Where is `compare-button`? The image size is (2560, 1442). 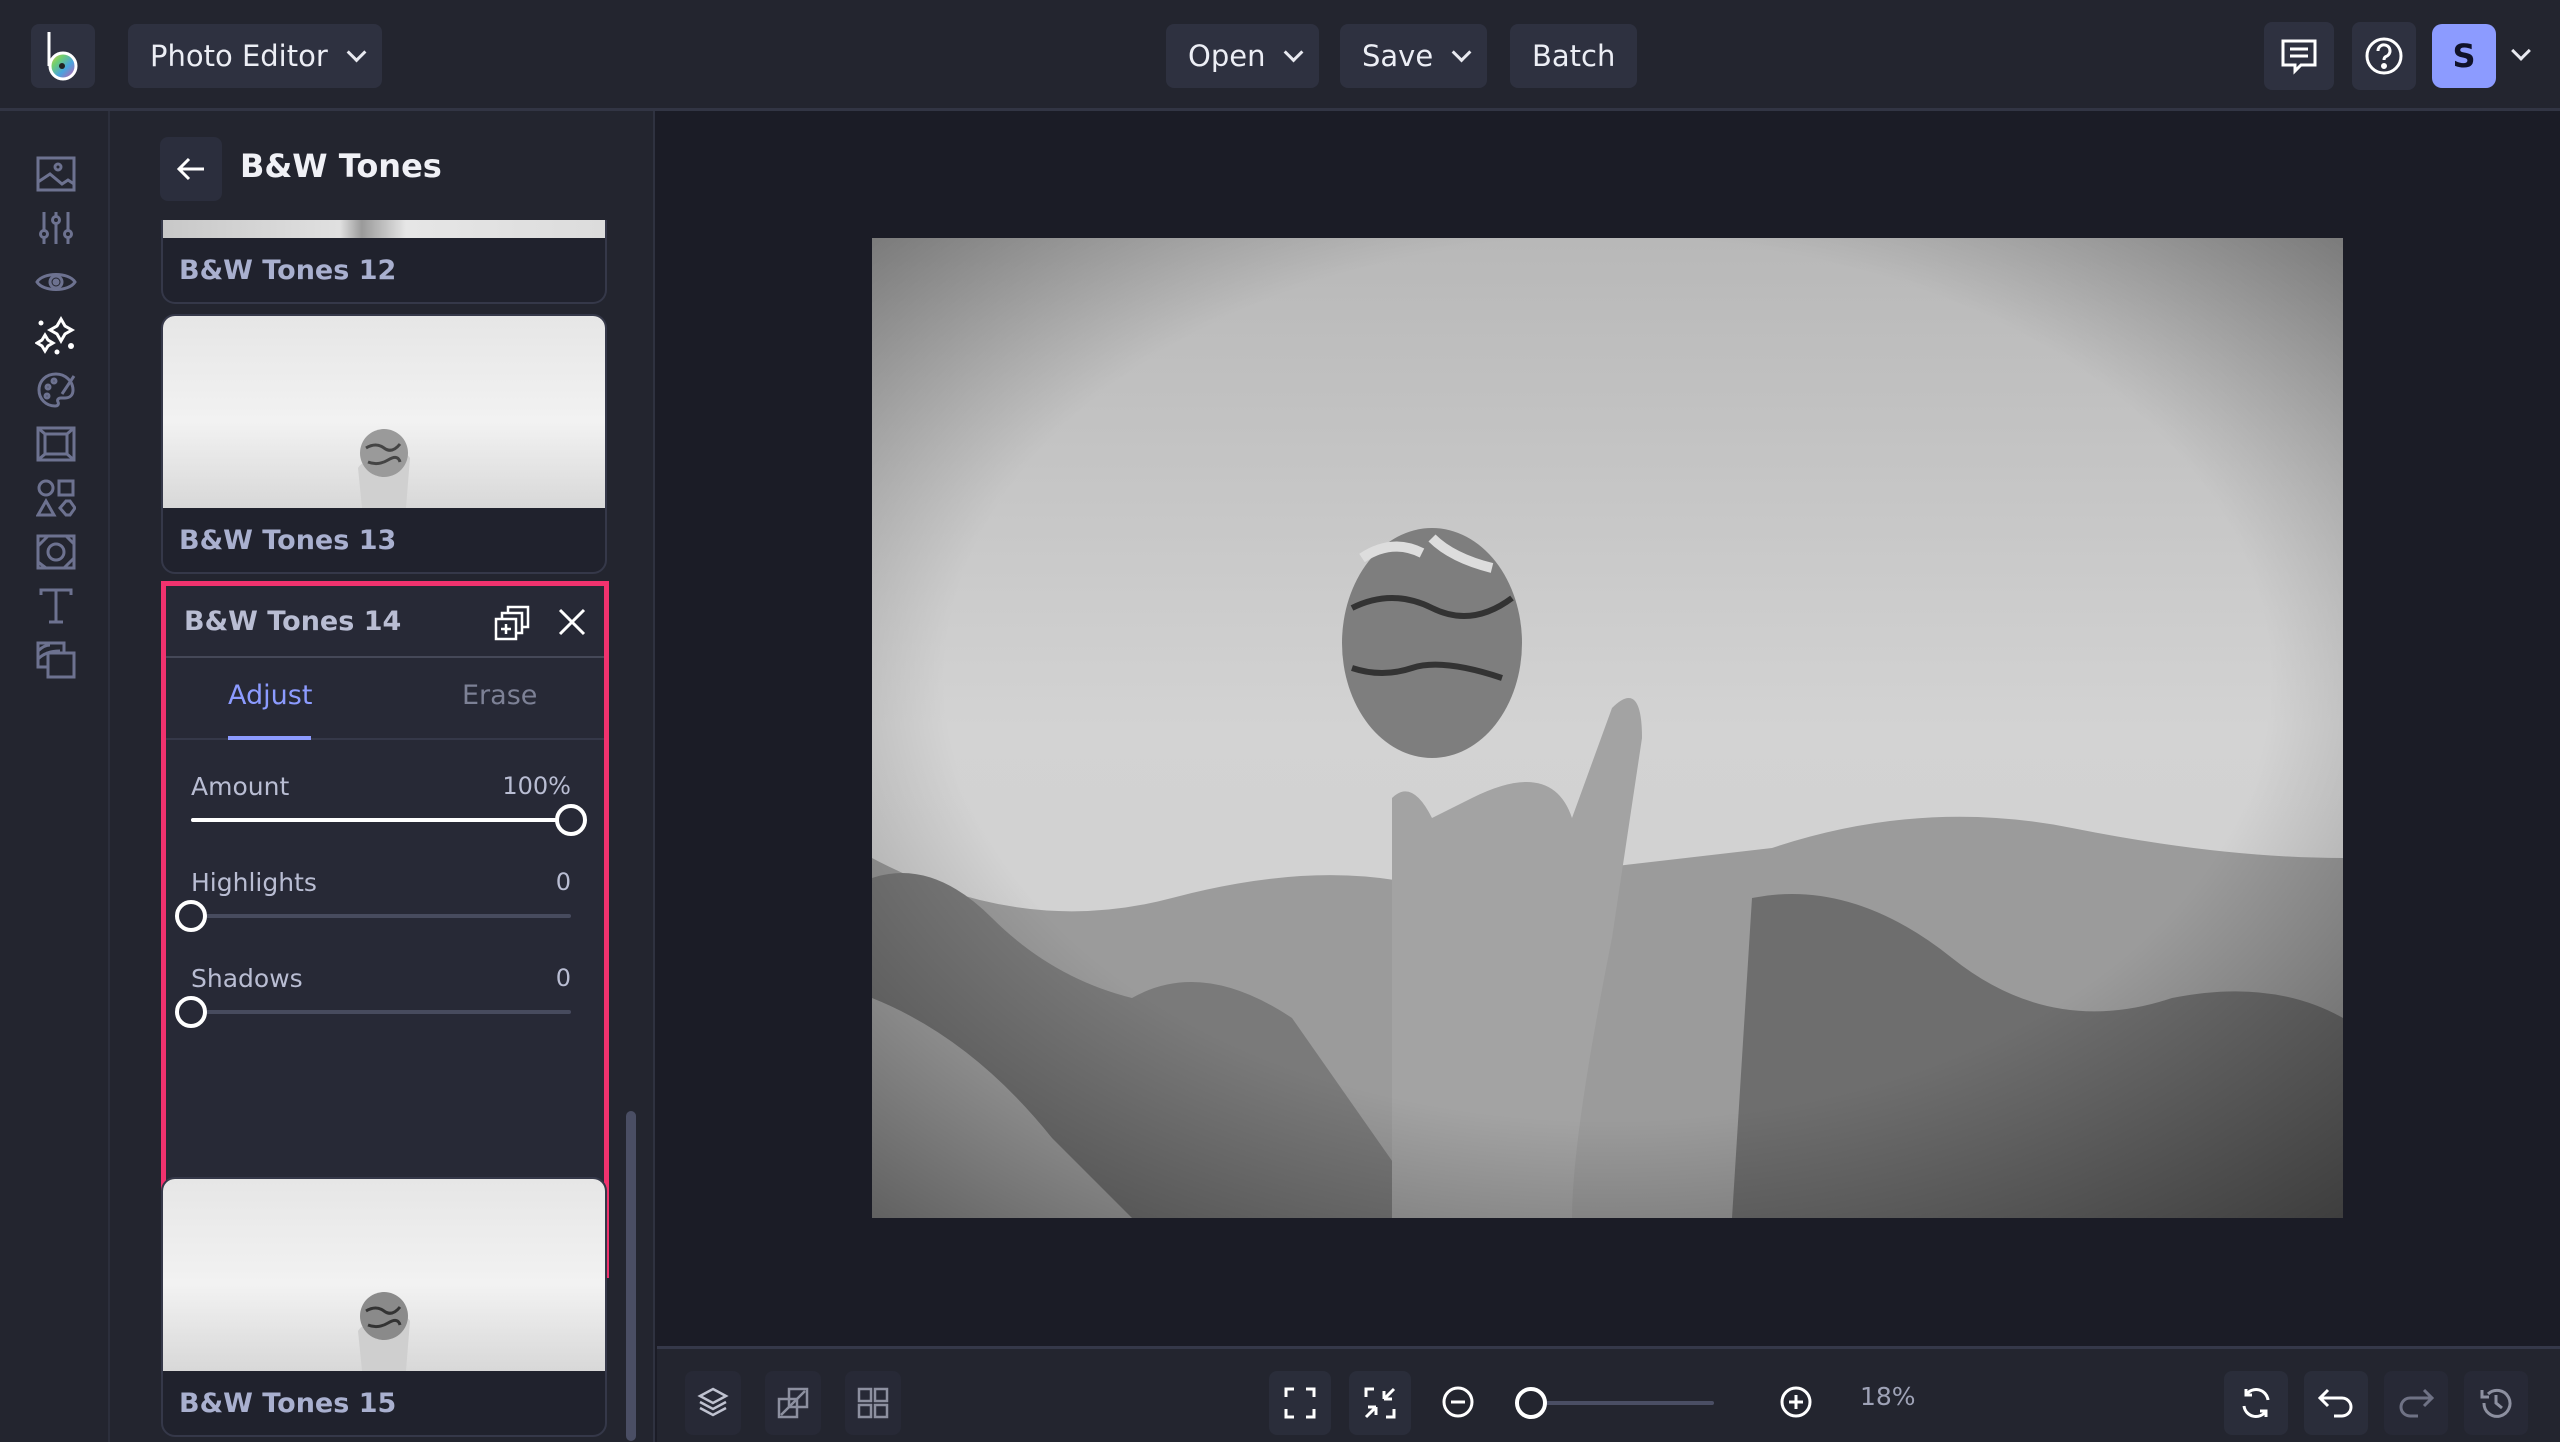 compare-button is located at coordinates (793, 1403).